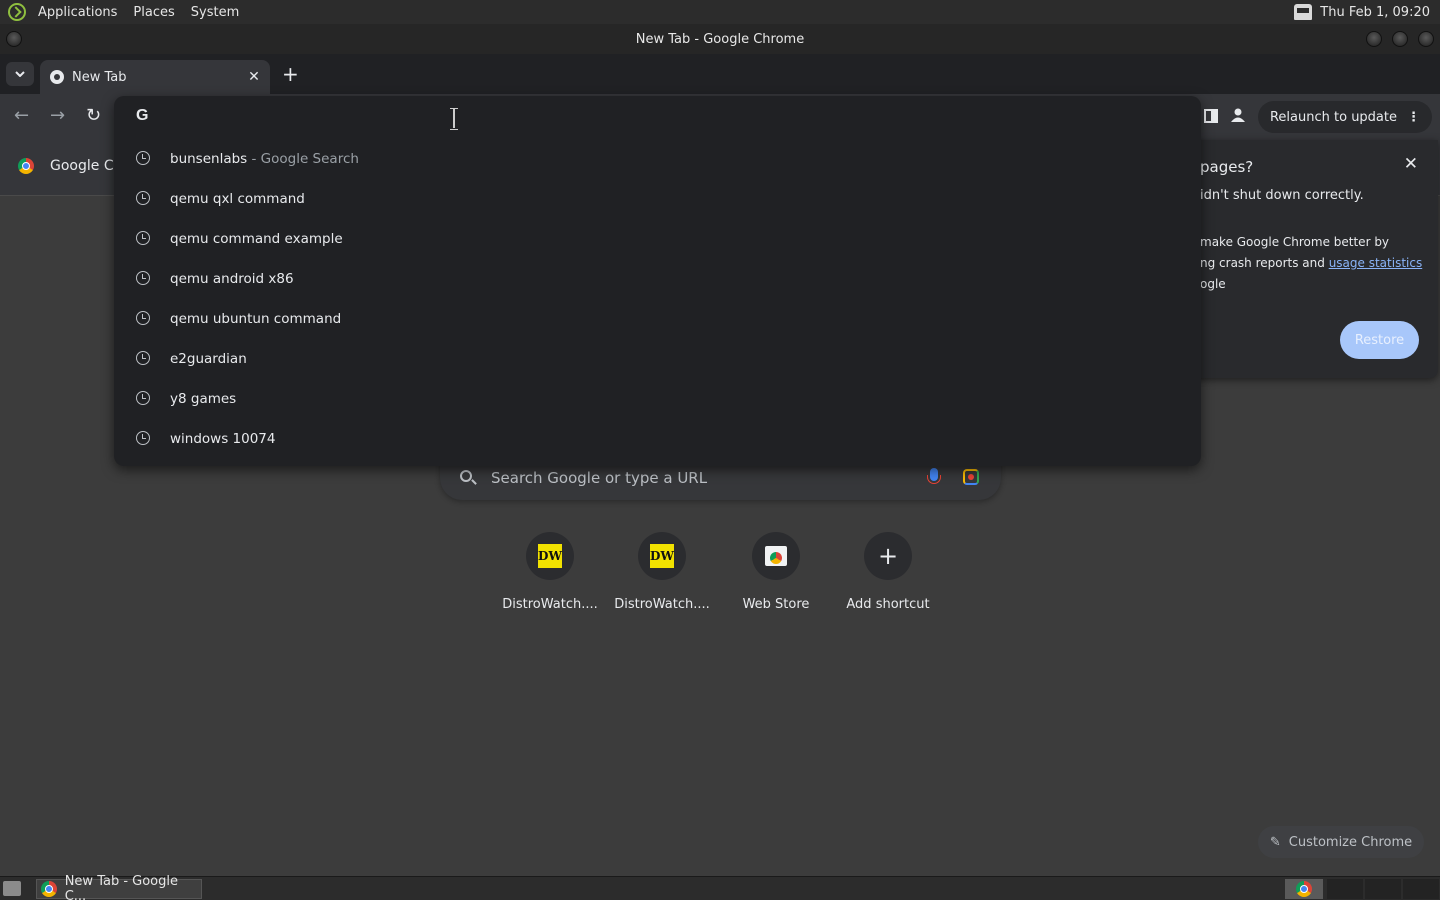  What do you see at coordinates (203, 399) in the screenshot?
I see `suggestion-text: y8 games` at bounding box center [203, 399].